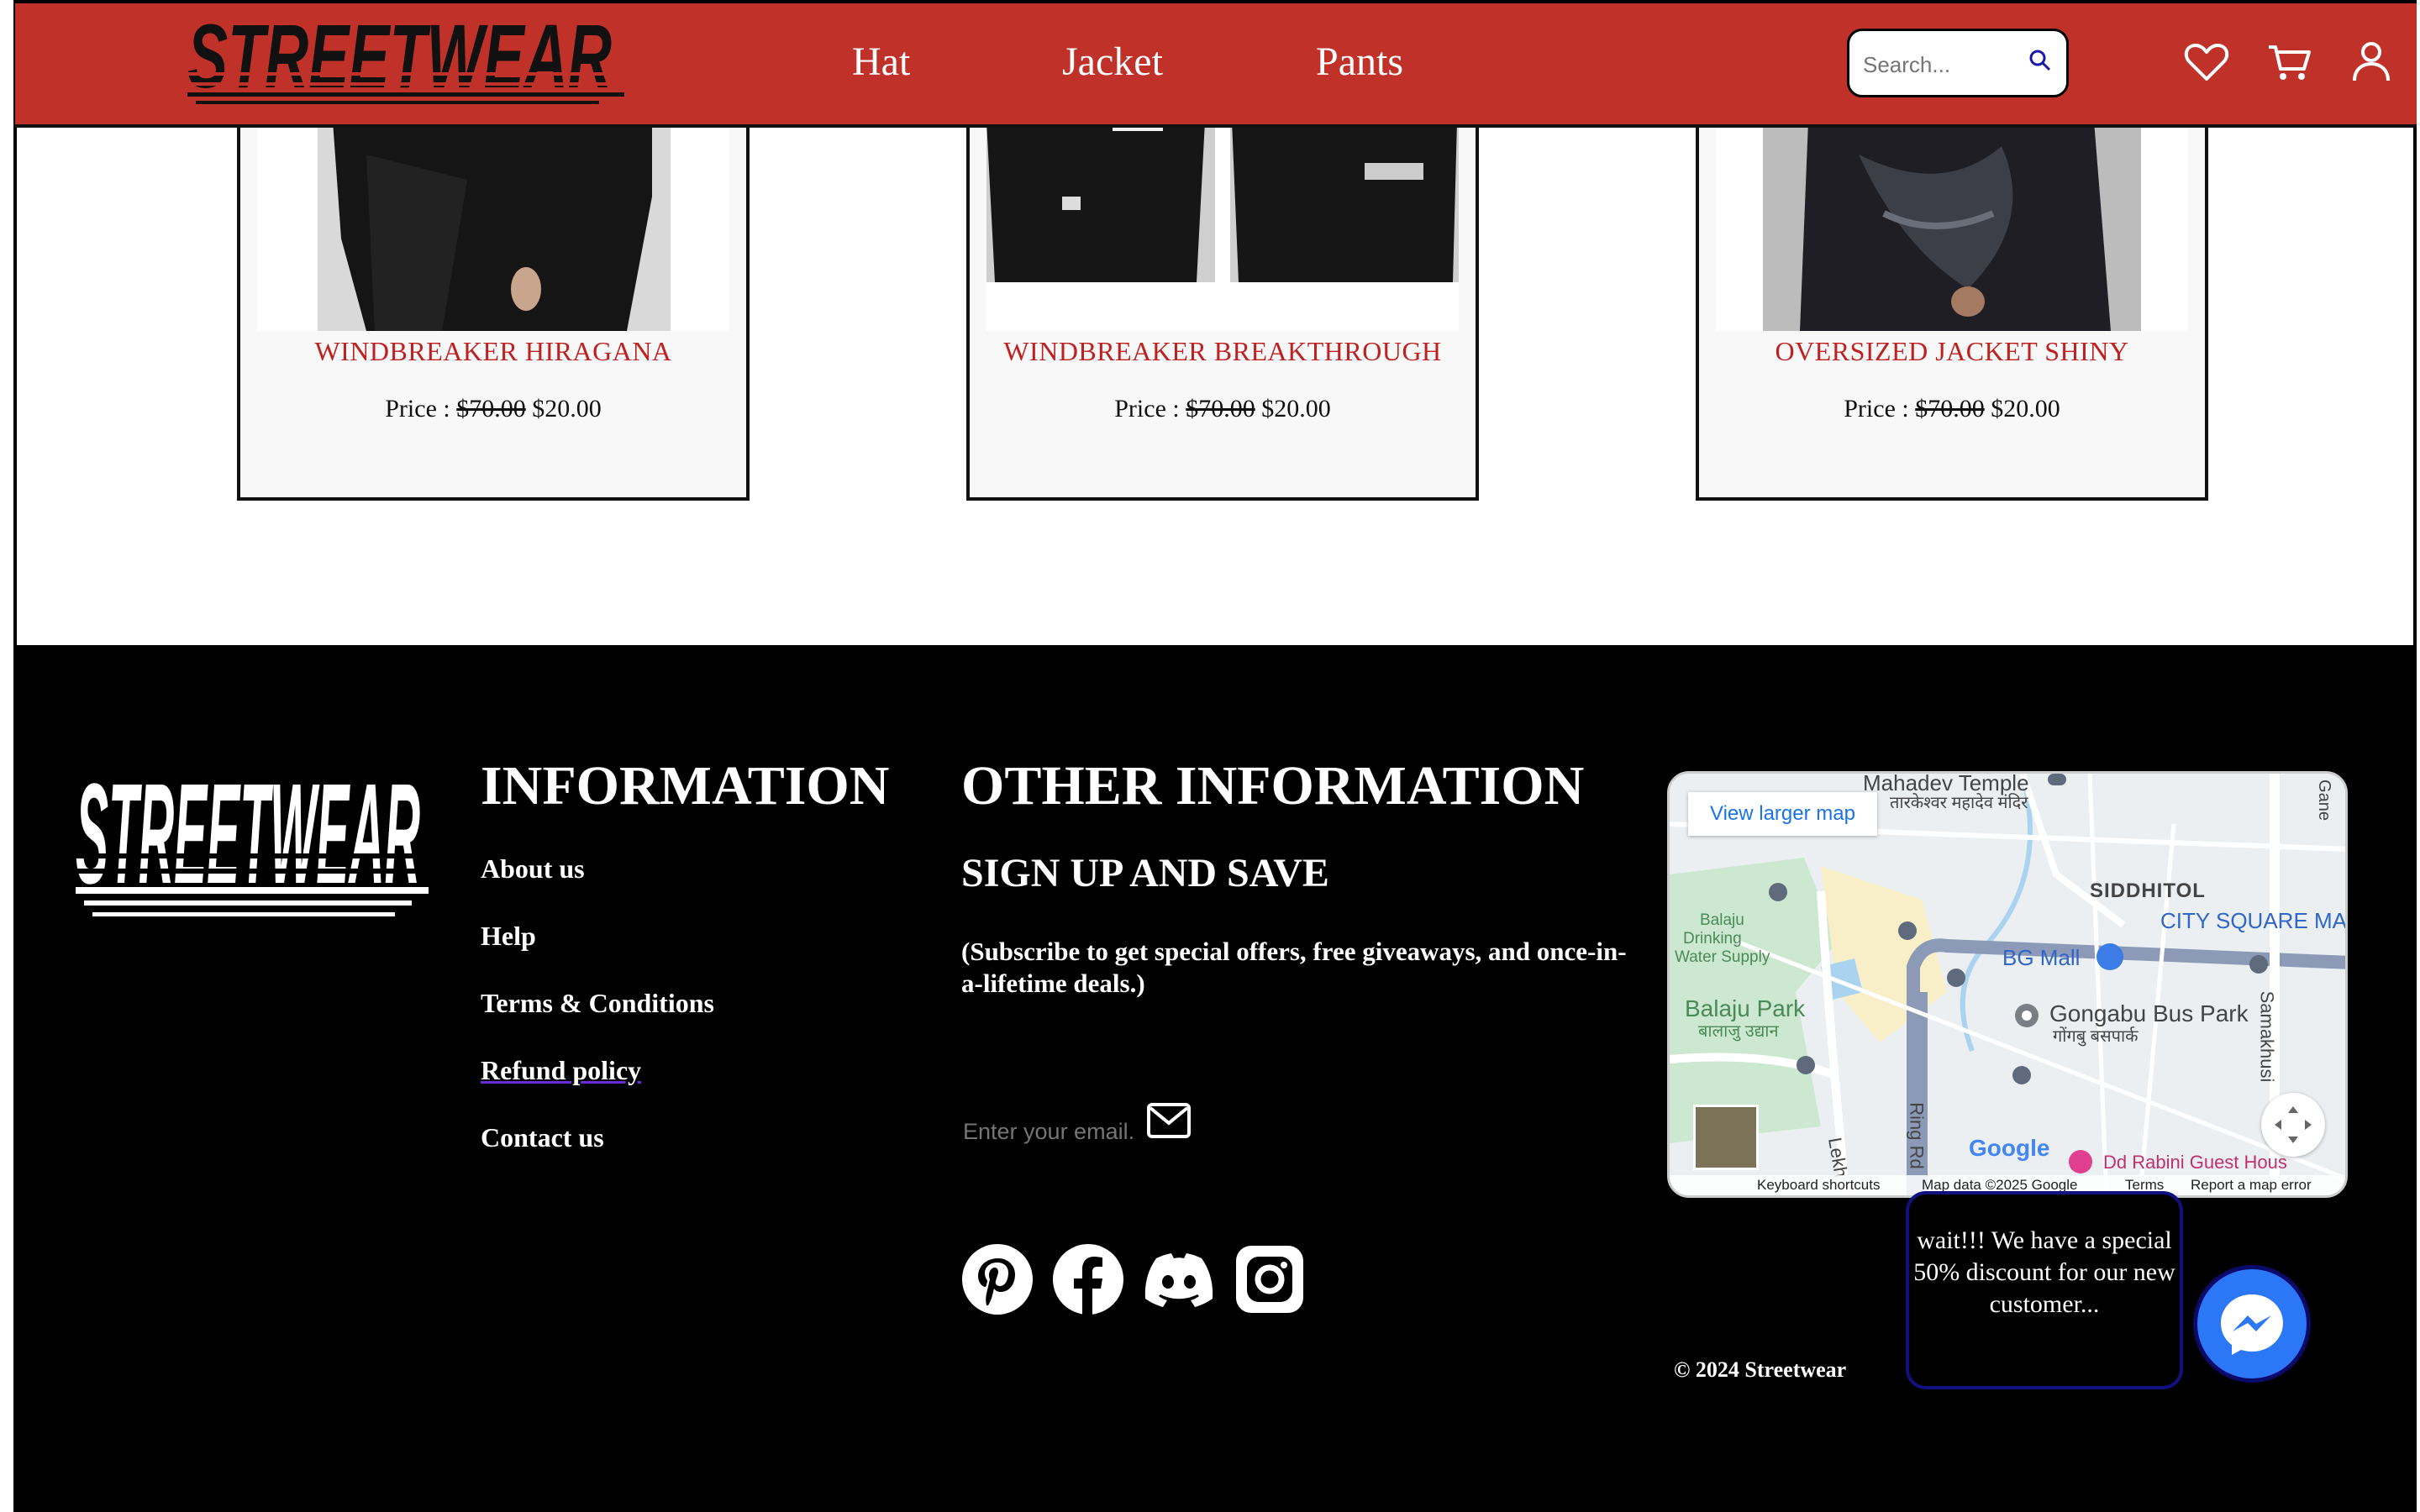  Describe the element at coordinates (1359, 62) in the screenshot. I see `nav-pants: Pants` at that location.